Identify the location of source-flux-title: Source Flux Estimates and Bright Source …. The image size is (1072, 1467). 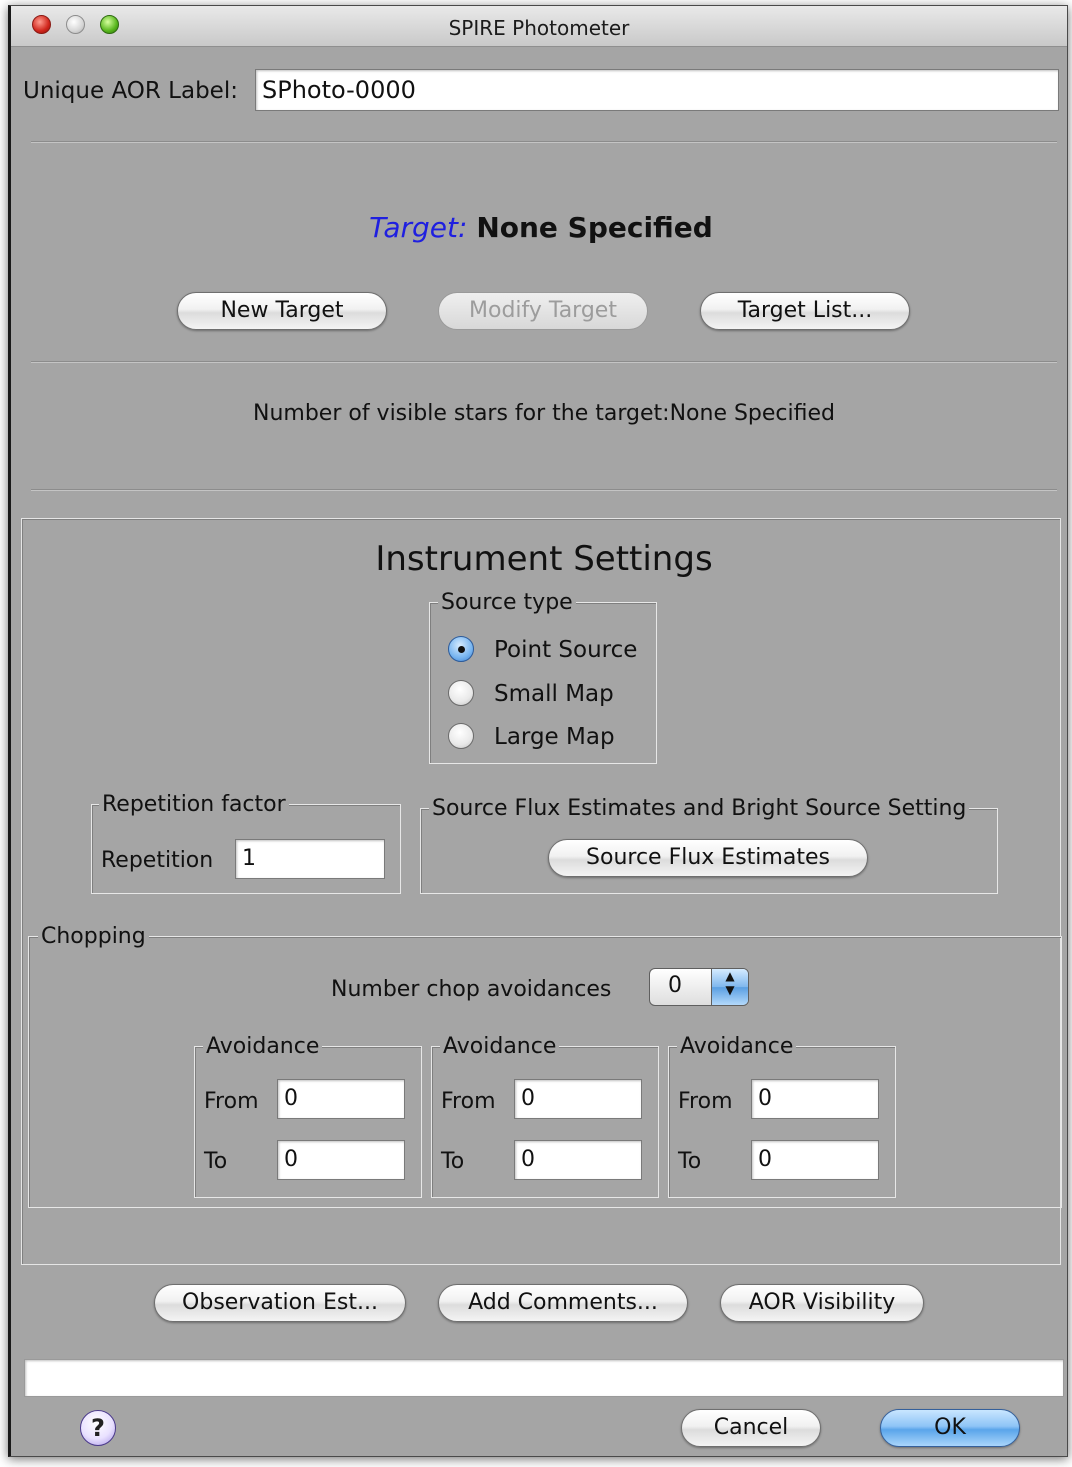
(699, 809).